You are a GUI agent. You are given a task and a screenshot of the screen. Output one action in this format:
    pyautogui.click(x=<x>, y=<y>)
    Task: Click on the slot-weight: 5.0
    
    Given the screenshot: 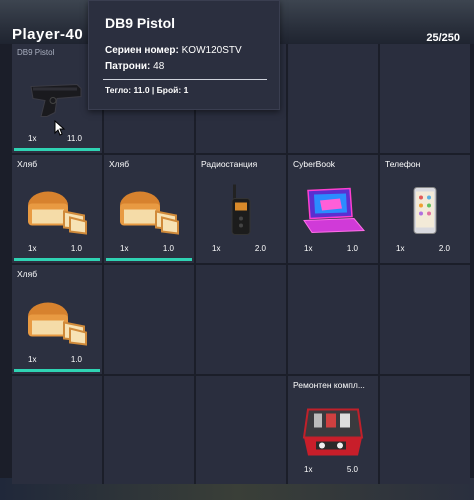 What is the action you would take?
    pyautogui.click(x=352, y=469)
    